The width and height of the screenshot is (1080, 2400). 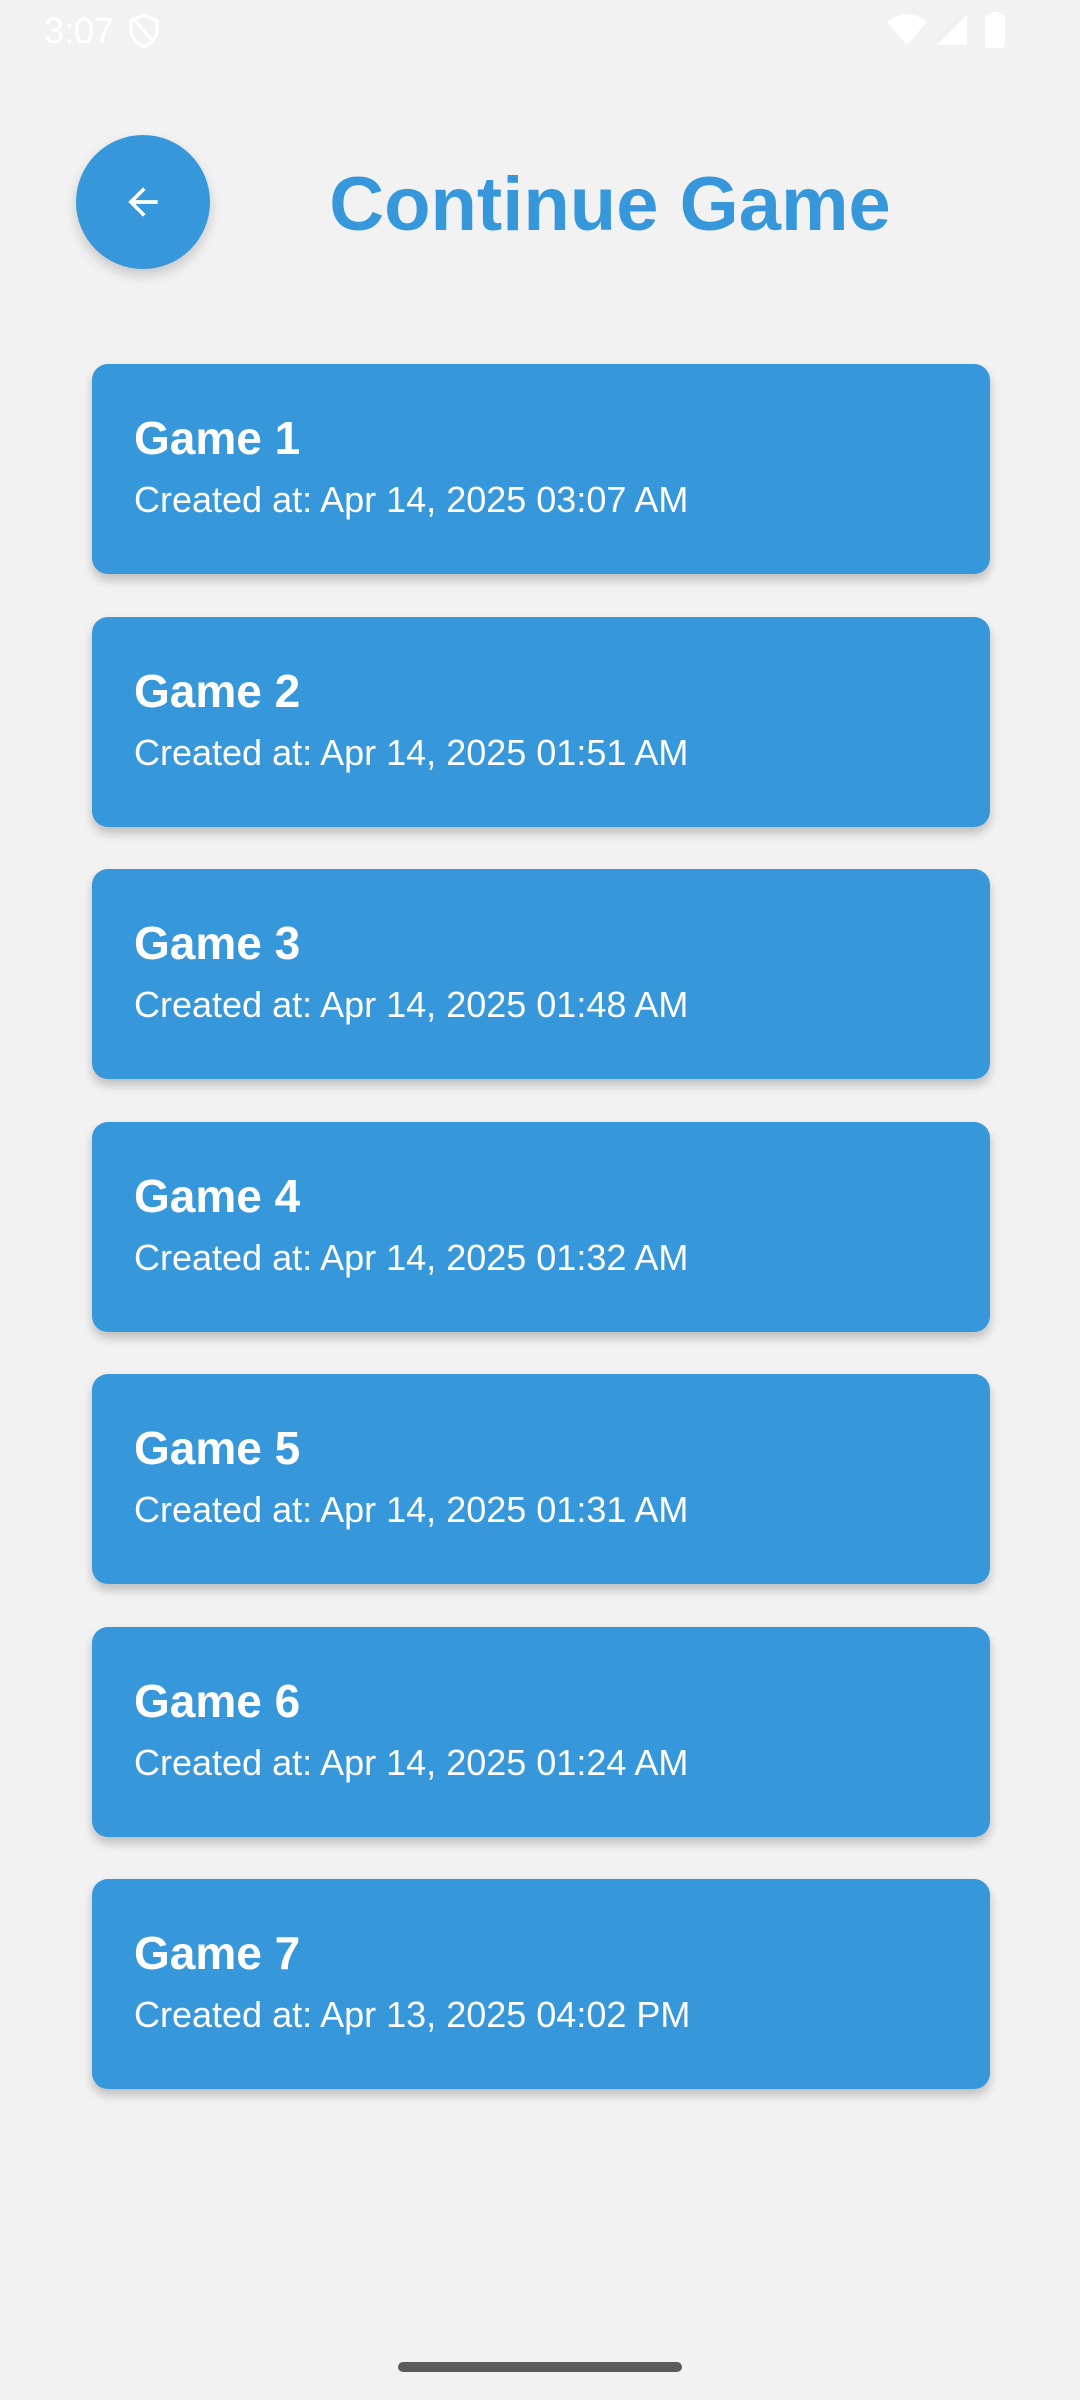 What do you see at coordinates (995, 30) in the screenshot?
I see `battery-icon` at bounding box center [995, 30].